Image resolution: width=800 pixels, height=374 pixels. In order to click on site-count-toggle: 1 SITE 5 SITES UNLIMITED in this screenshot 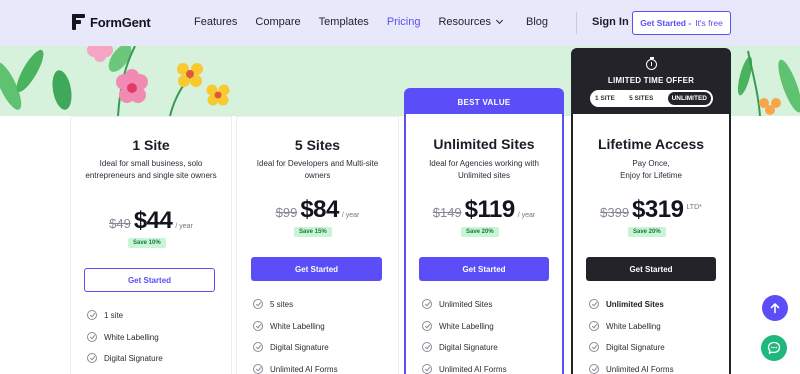, I will do `click(651, 98)`.